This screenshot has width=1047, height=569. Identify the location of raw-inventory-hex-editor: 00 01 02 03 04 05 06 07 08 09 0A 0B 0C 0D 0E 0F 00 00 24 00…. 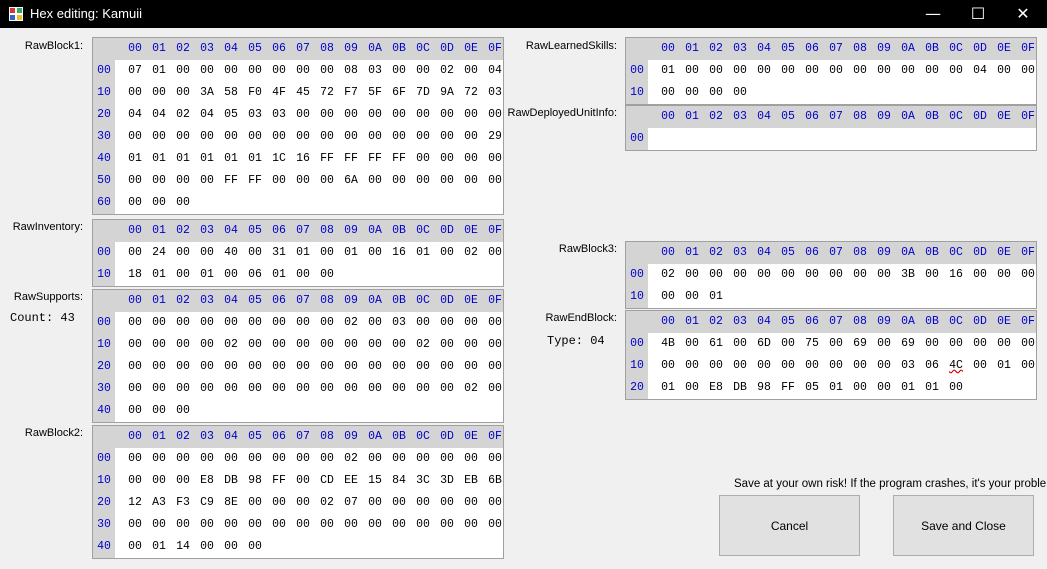
(298, 253).